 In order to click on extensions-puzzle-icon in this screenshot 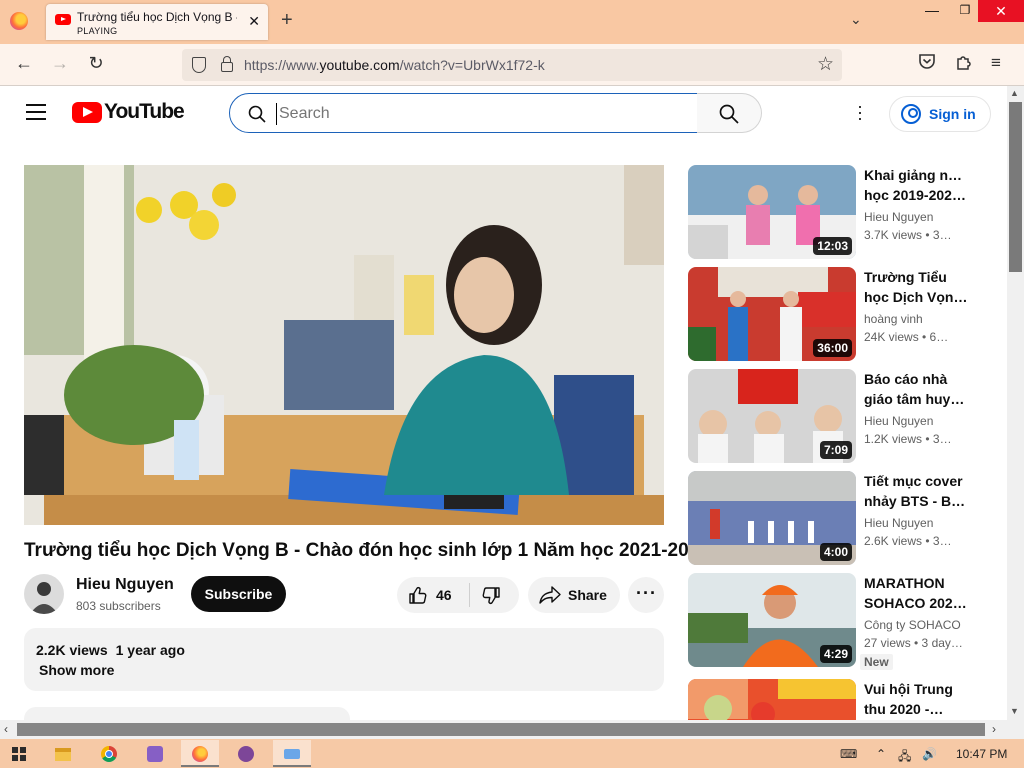, I will do `click(964, 64)`.